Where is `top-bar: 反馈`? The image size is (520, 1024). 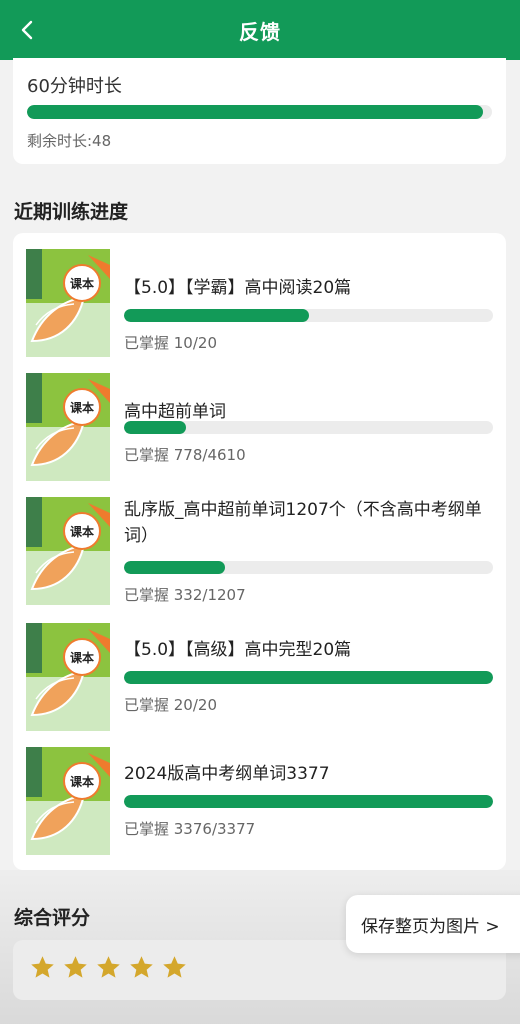
top-bar: 反馈 is located at coordinates (260, 30).